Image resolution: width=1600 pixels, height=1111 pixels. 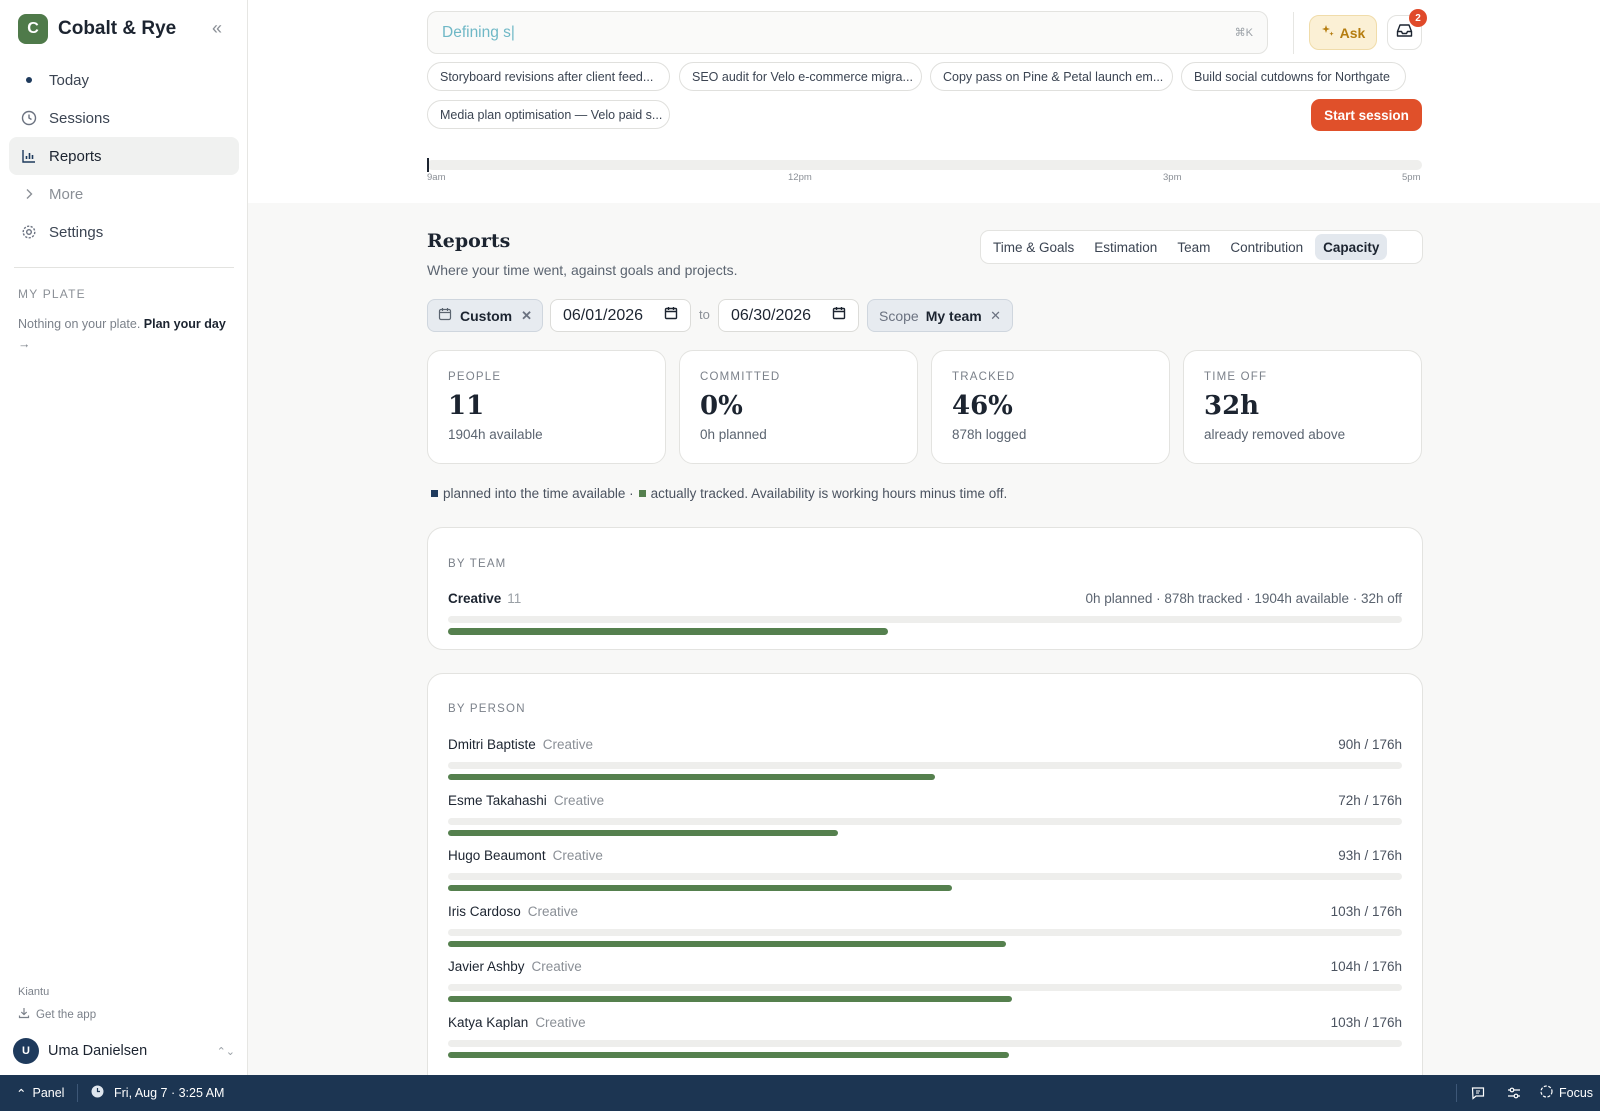 I want to click on person-name: Katya Kaplan, so click(x=488, y=1022).